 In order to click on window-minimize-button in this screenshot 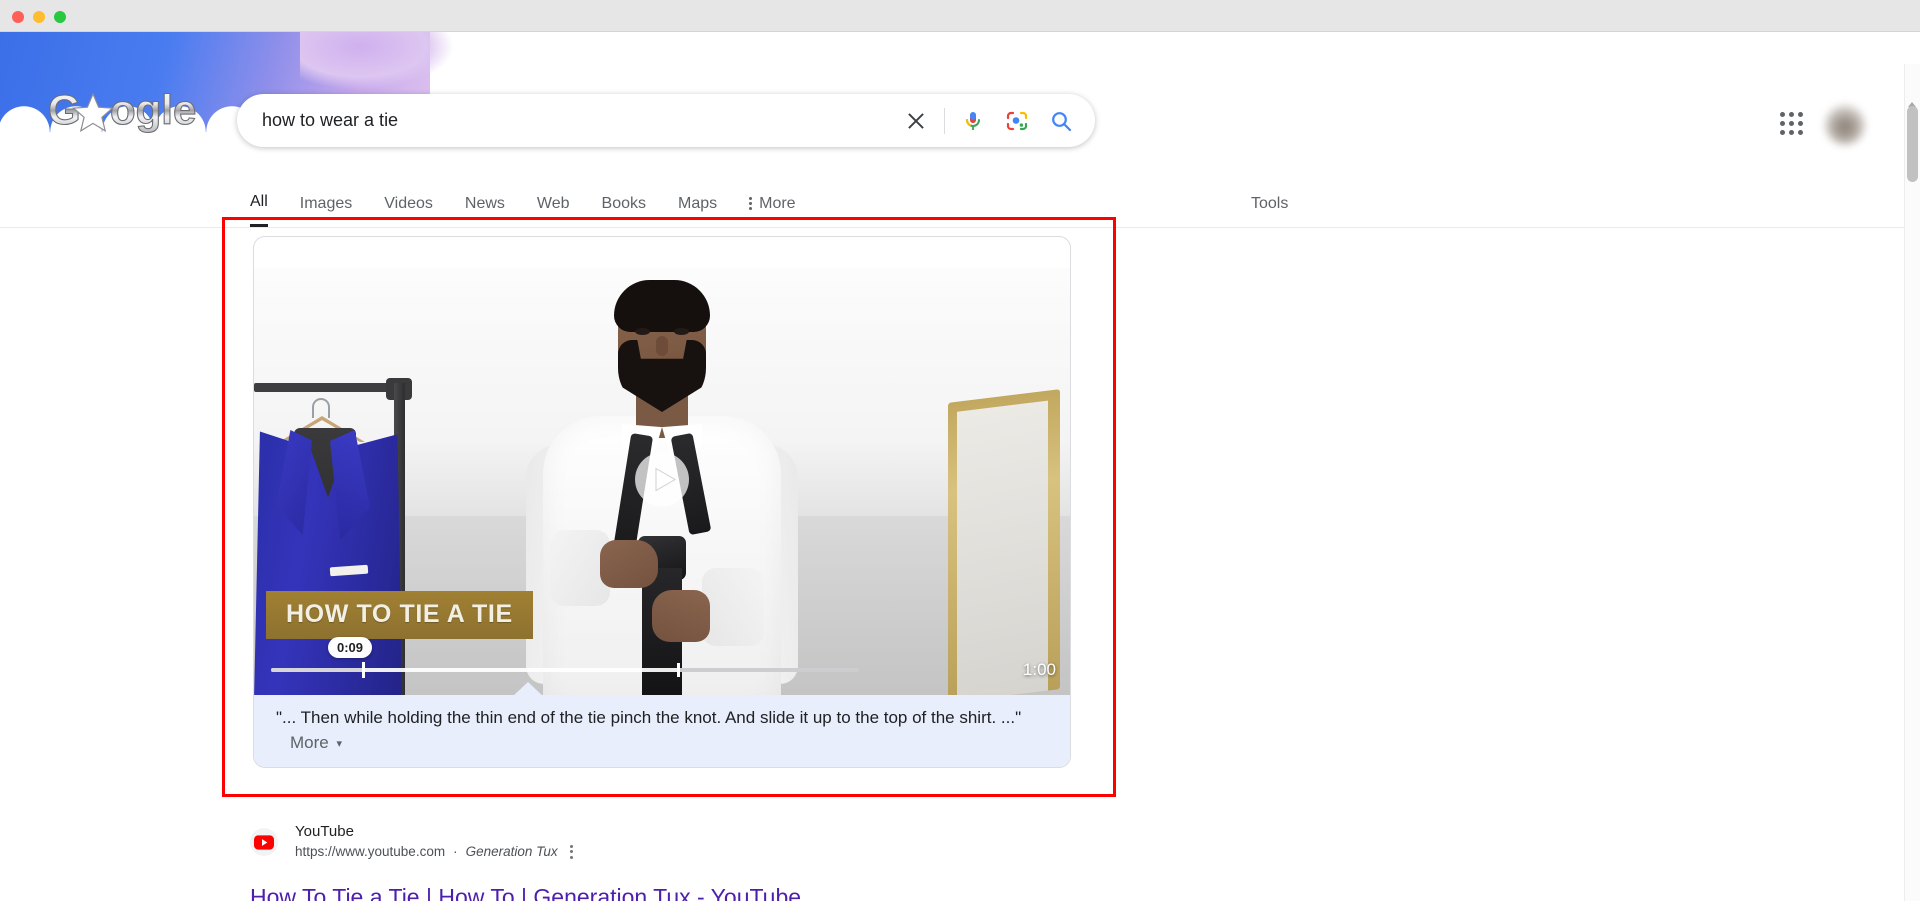, I will do `click(39, 17)`.